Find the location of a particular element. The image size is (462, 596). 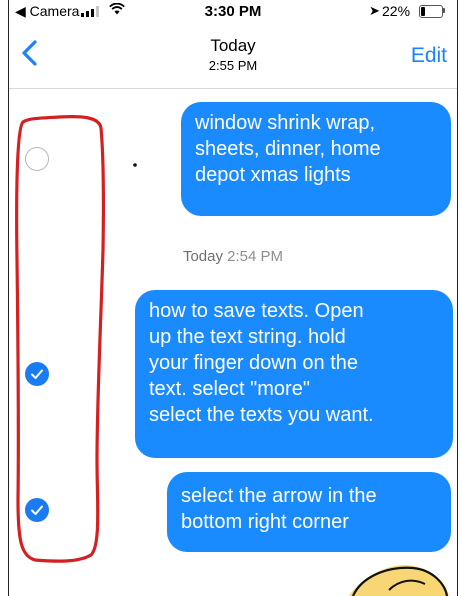

status-bar: ◀ Camera 3:30 PM ➤ 22% is located at coordinates (233, 11).